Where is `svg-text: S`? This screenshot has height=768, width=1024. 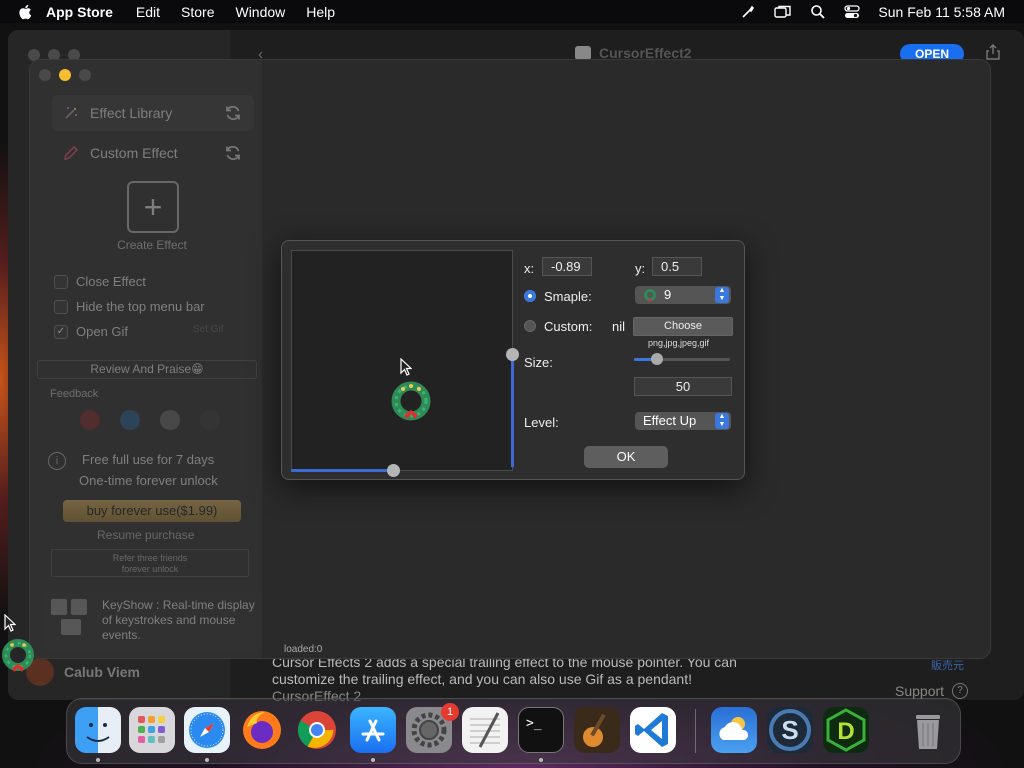 svg-text: S is located at coordinates (789, 730).